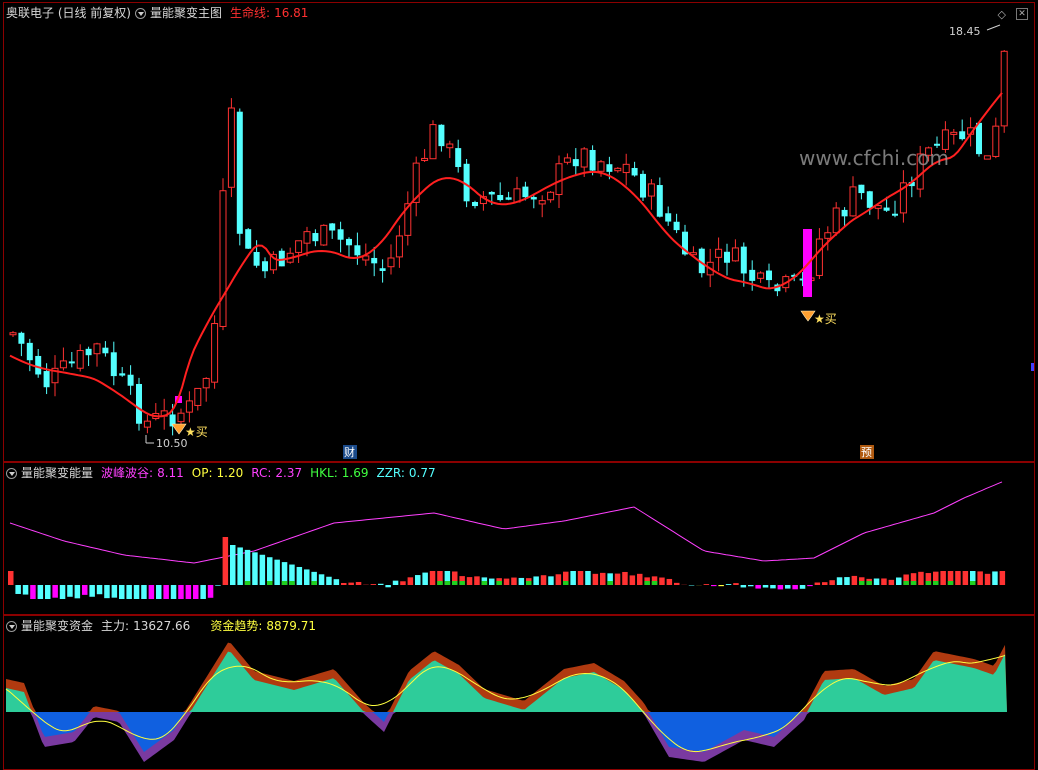  Describe the element at coordinates (1032, 367) in the screenshot. I see `scroll-marker` at that location.